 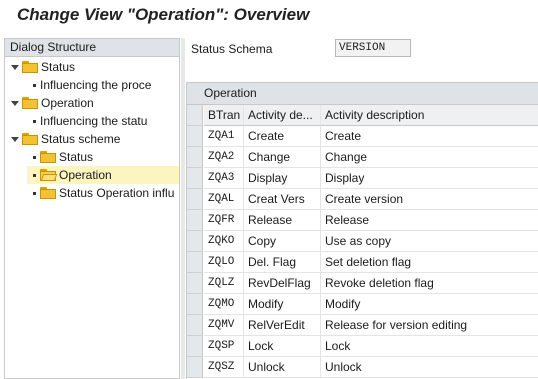 I want to click on cell-btran: ZQFR, so click(x=224, y=220).